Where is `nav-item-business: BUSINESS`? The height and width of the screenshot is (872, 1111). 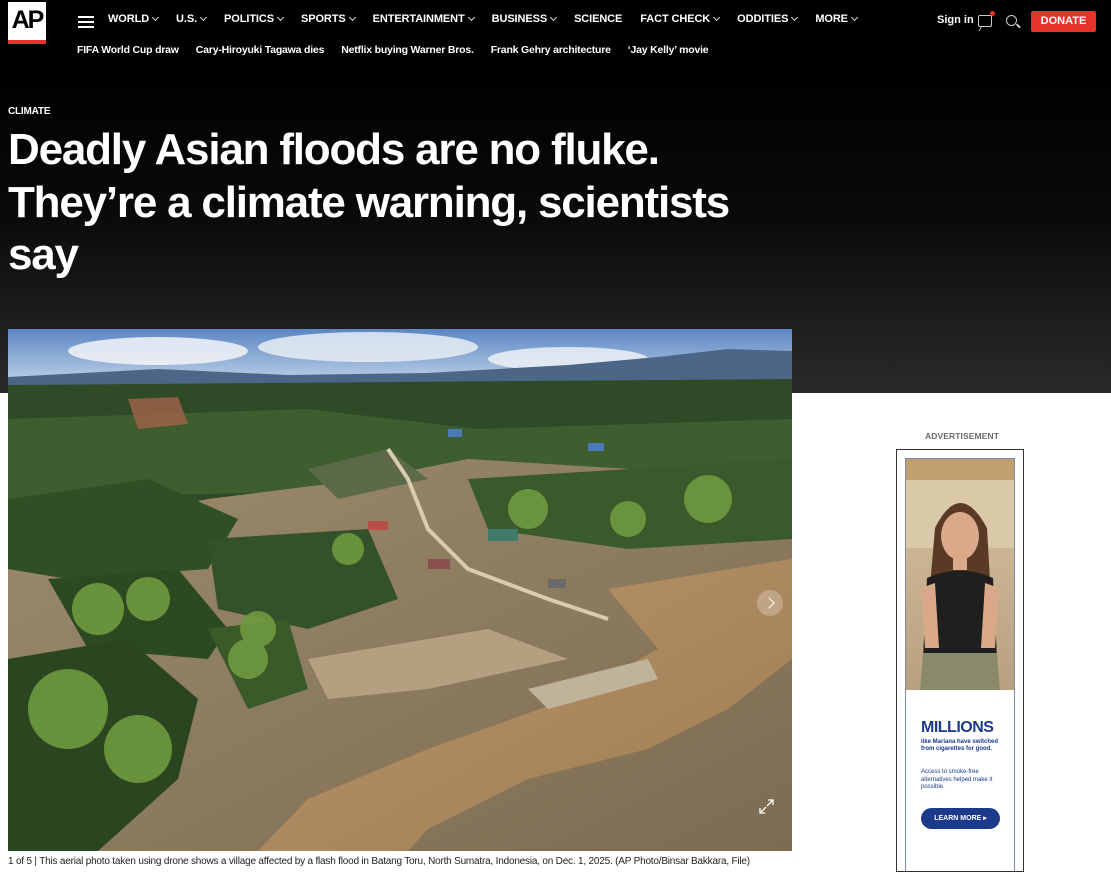 nav-item-business: BUSINESS is located at coordinates (525, 19).